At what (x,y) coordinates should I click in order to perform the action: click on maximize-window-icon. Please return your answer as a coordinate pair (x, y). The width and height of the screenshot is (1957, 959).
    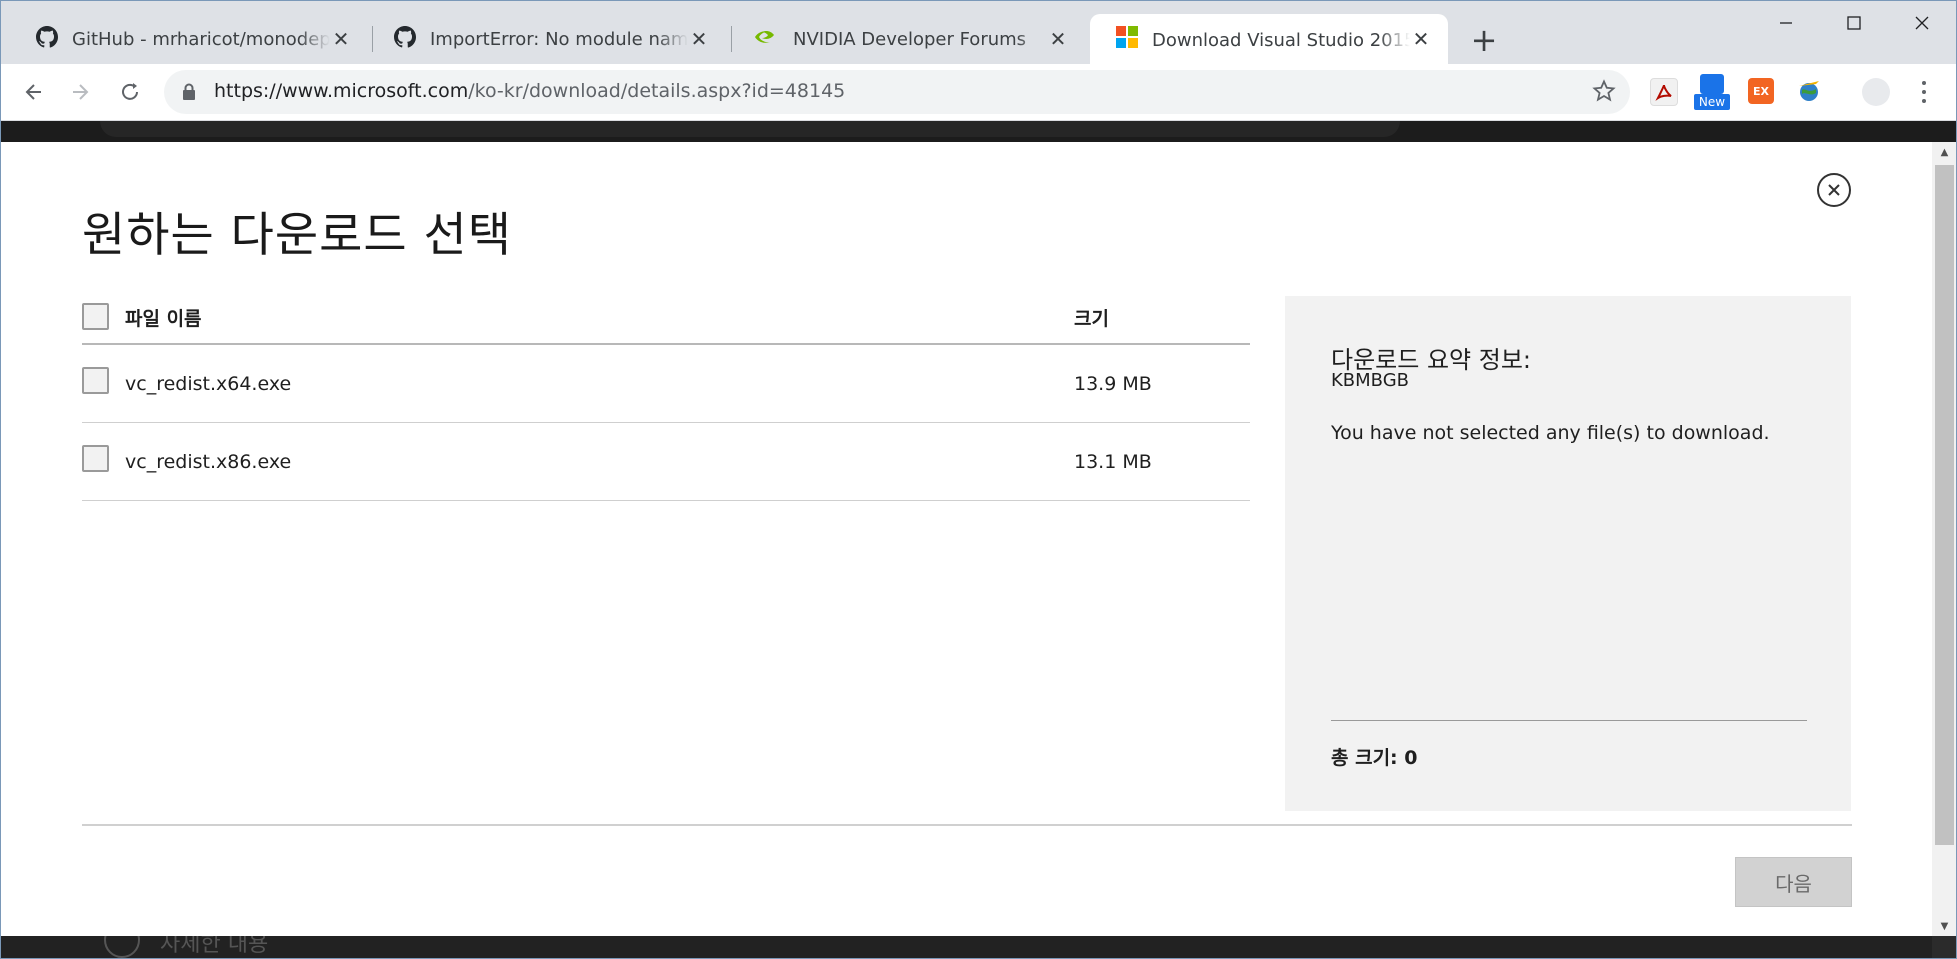
    Looking at the image, I should click on (1854, 23).